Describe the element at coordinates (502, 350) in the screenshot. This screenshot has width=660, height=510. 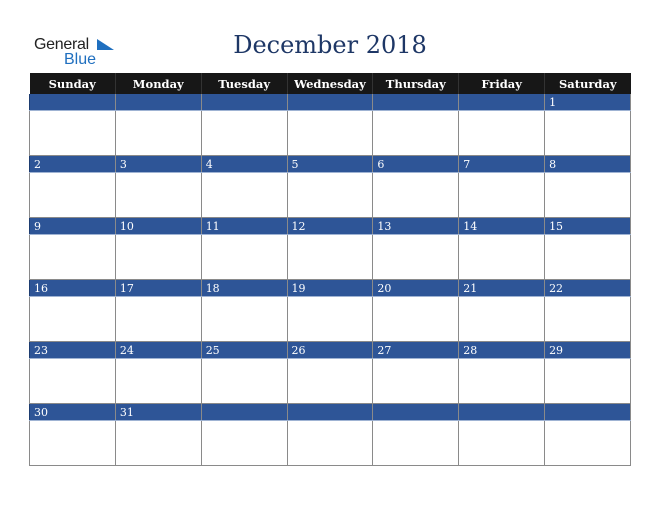
I see `date-number: 28` at that location.